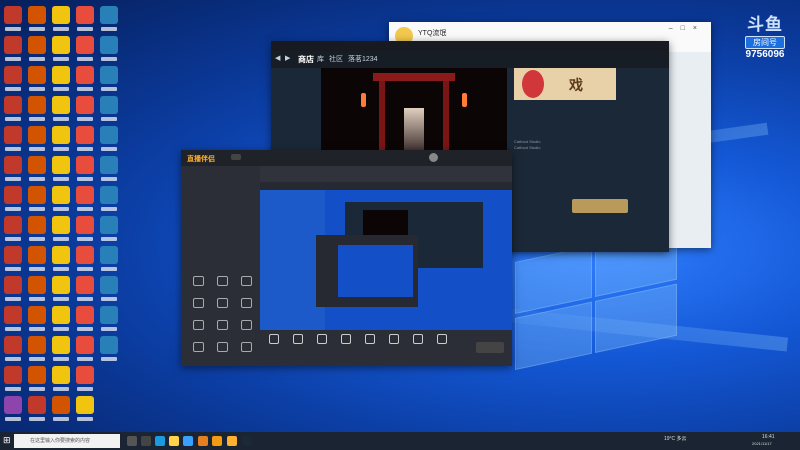  Describe the element at coordinates (565, 84) in the screenshot. I see `game-cover: 戏` at that location.